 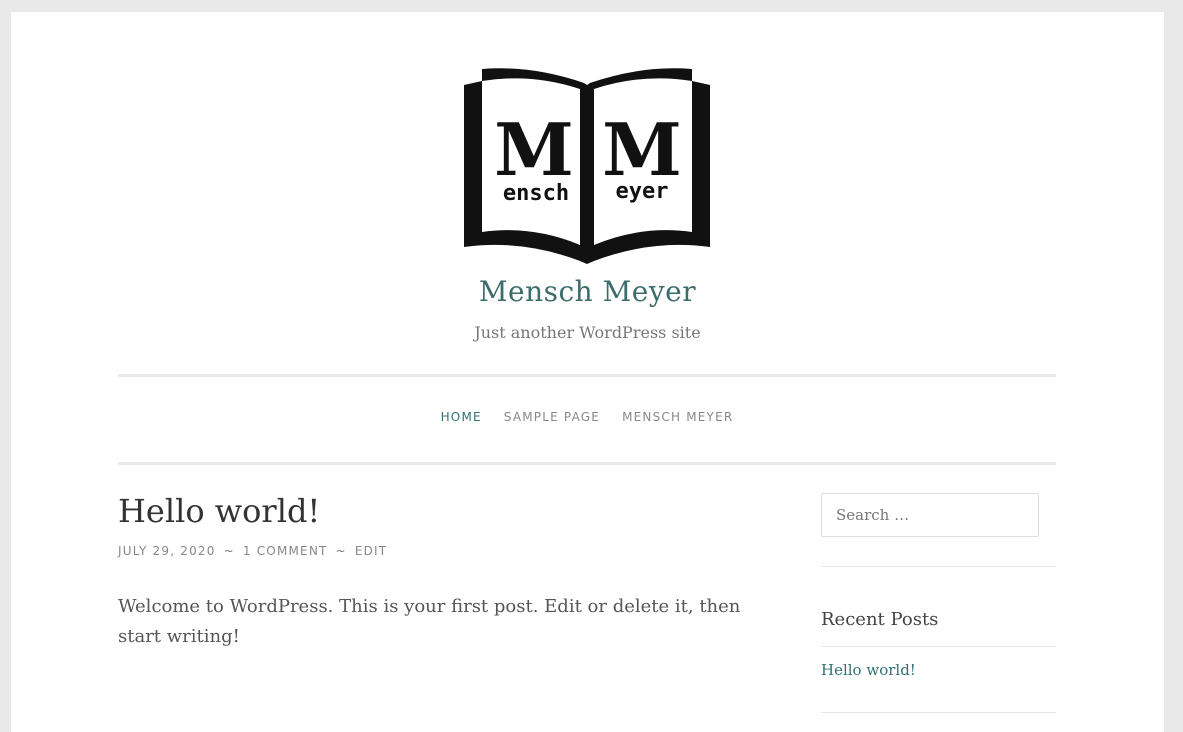 I want to click on nav-item-home: HOME, so click(x=461, y=417).